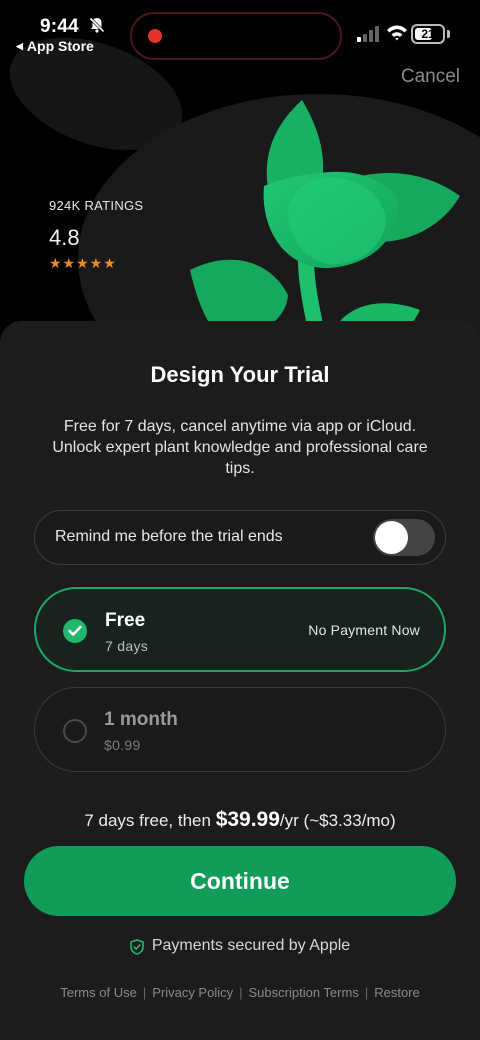 The image size is (480, 1040). Describe the element at coordinates (75, 731) in the screenshot. I see `radio-unchecked-icon` at that location.